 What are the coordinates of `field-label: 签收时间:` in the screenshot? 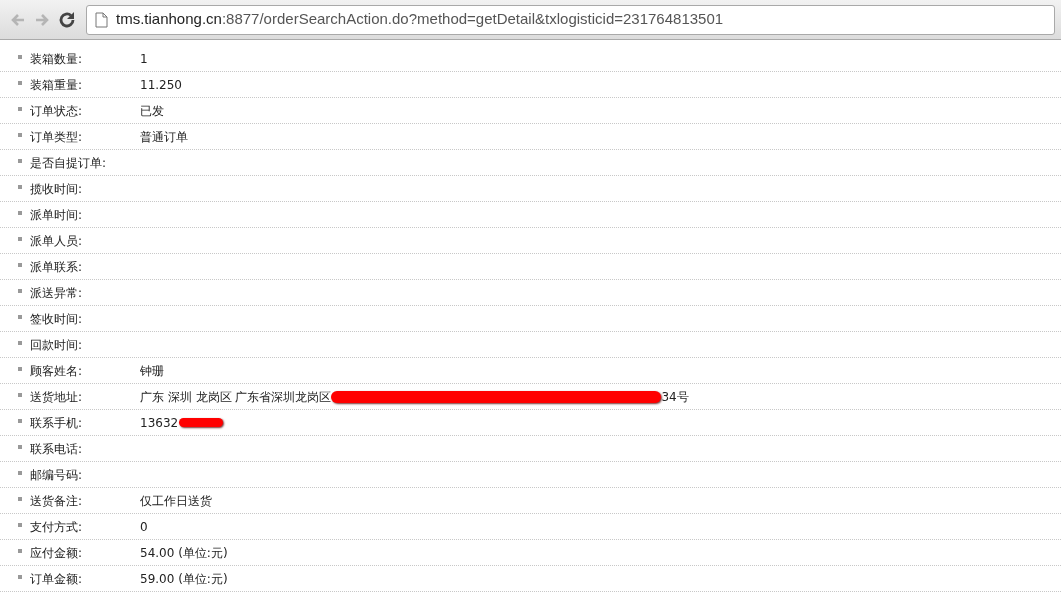 It's located at (57, 319).